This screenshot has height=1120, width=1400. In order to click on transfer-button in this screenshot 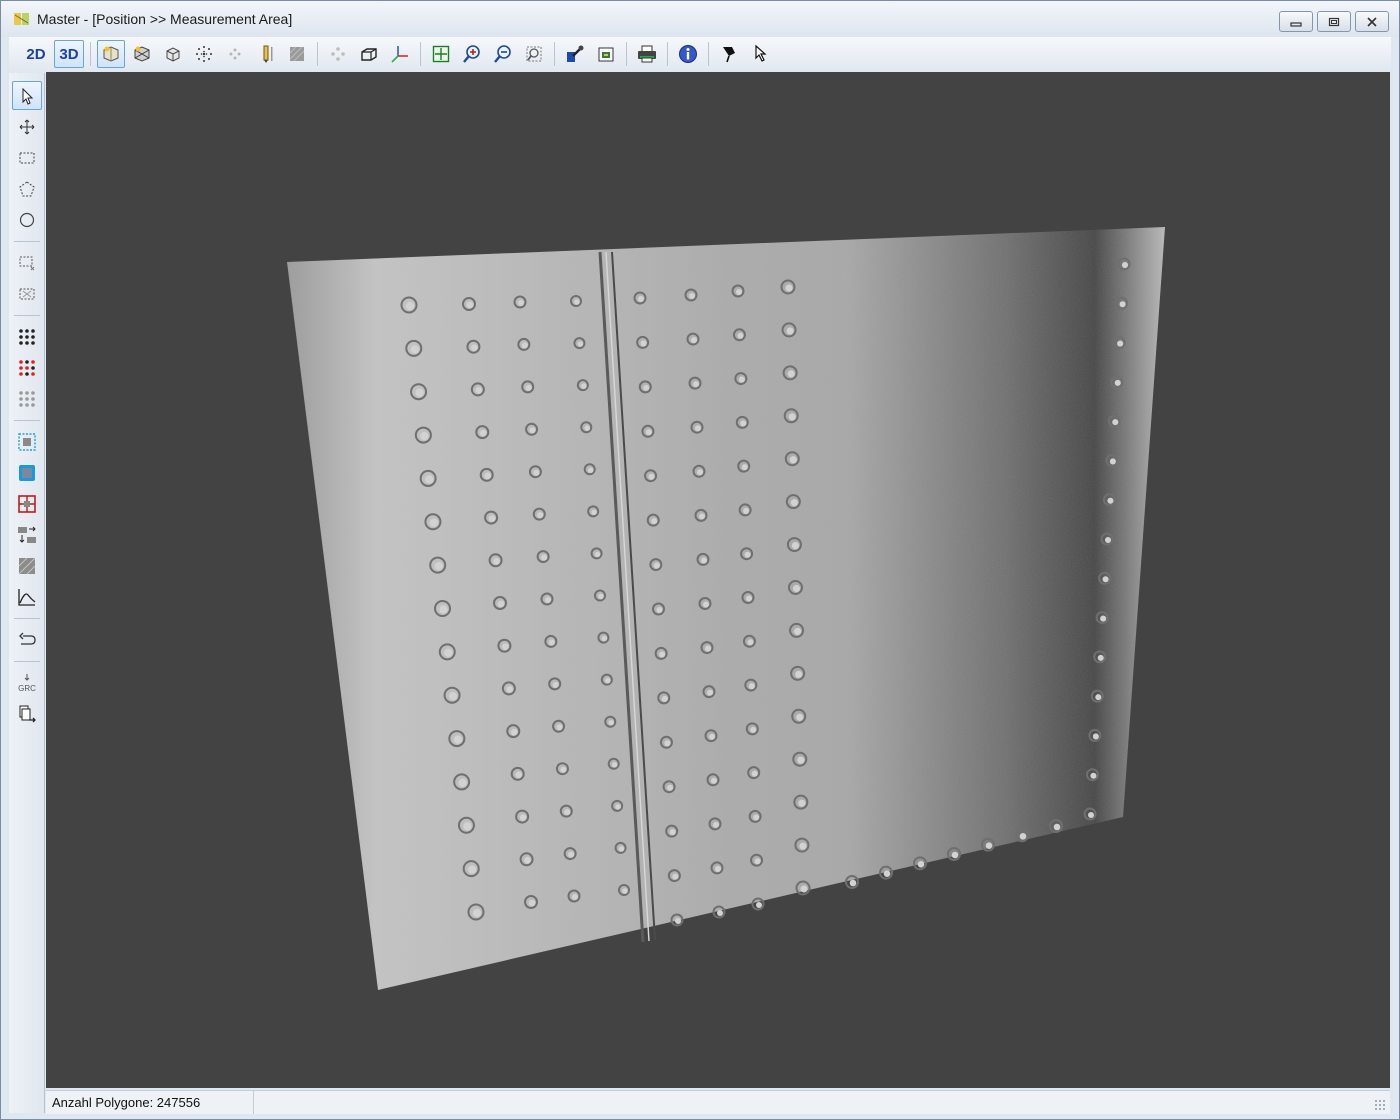, I will do `click(27, 534)`.